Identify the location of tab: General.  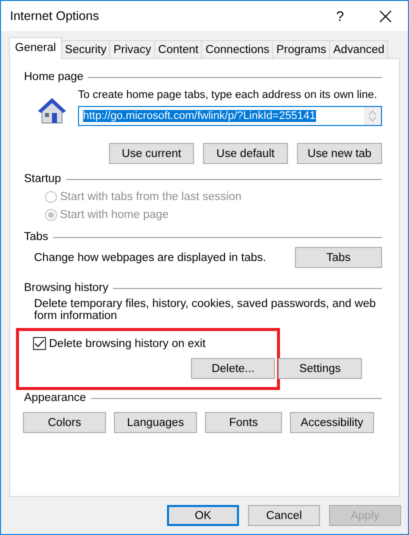
(35, 48).